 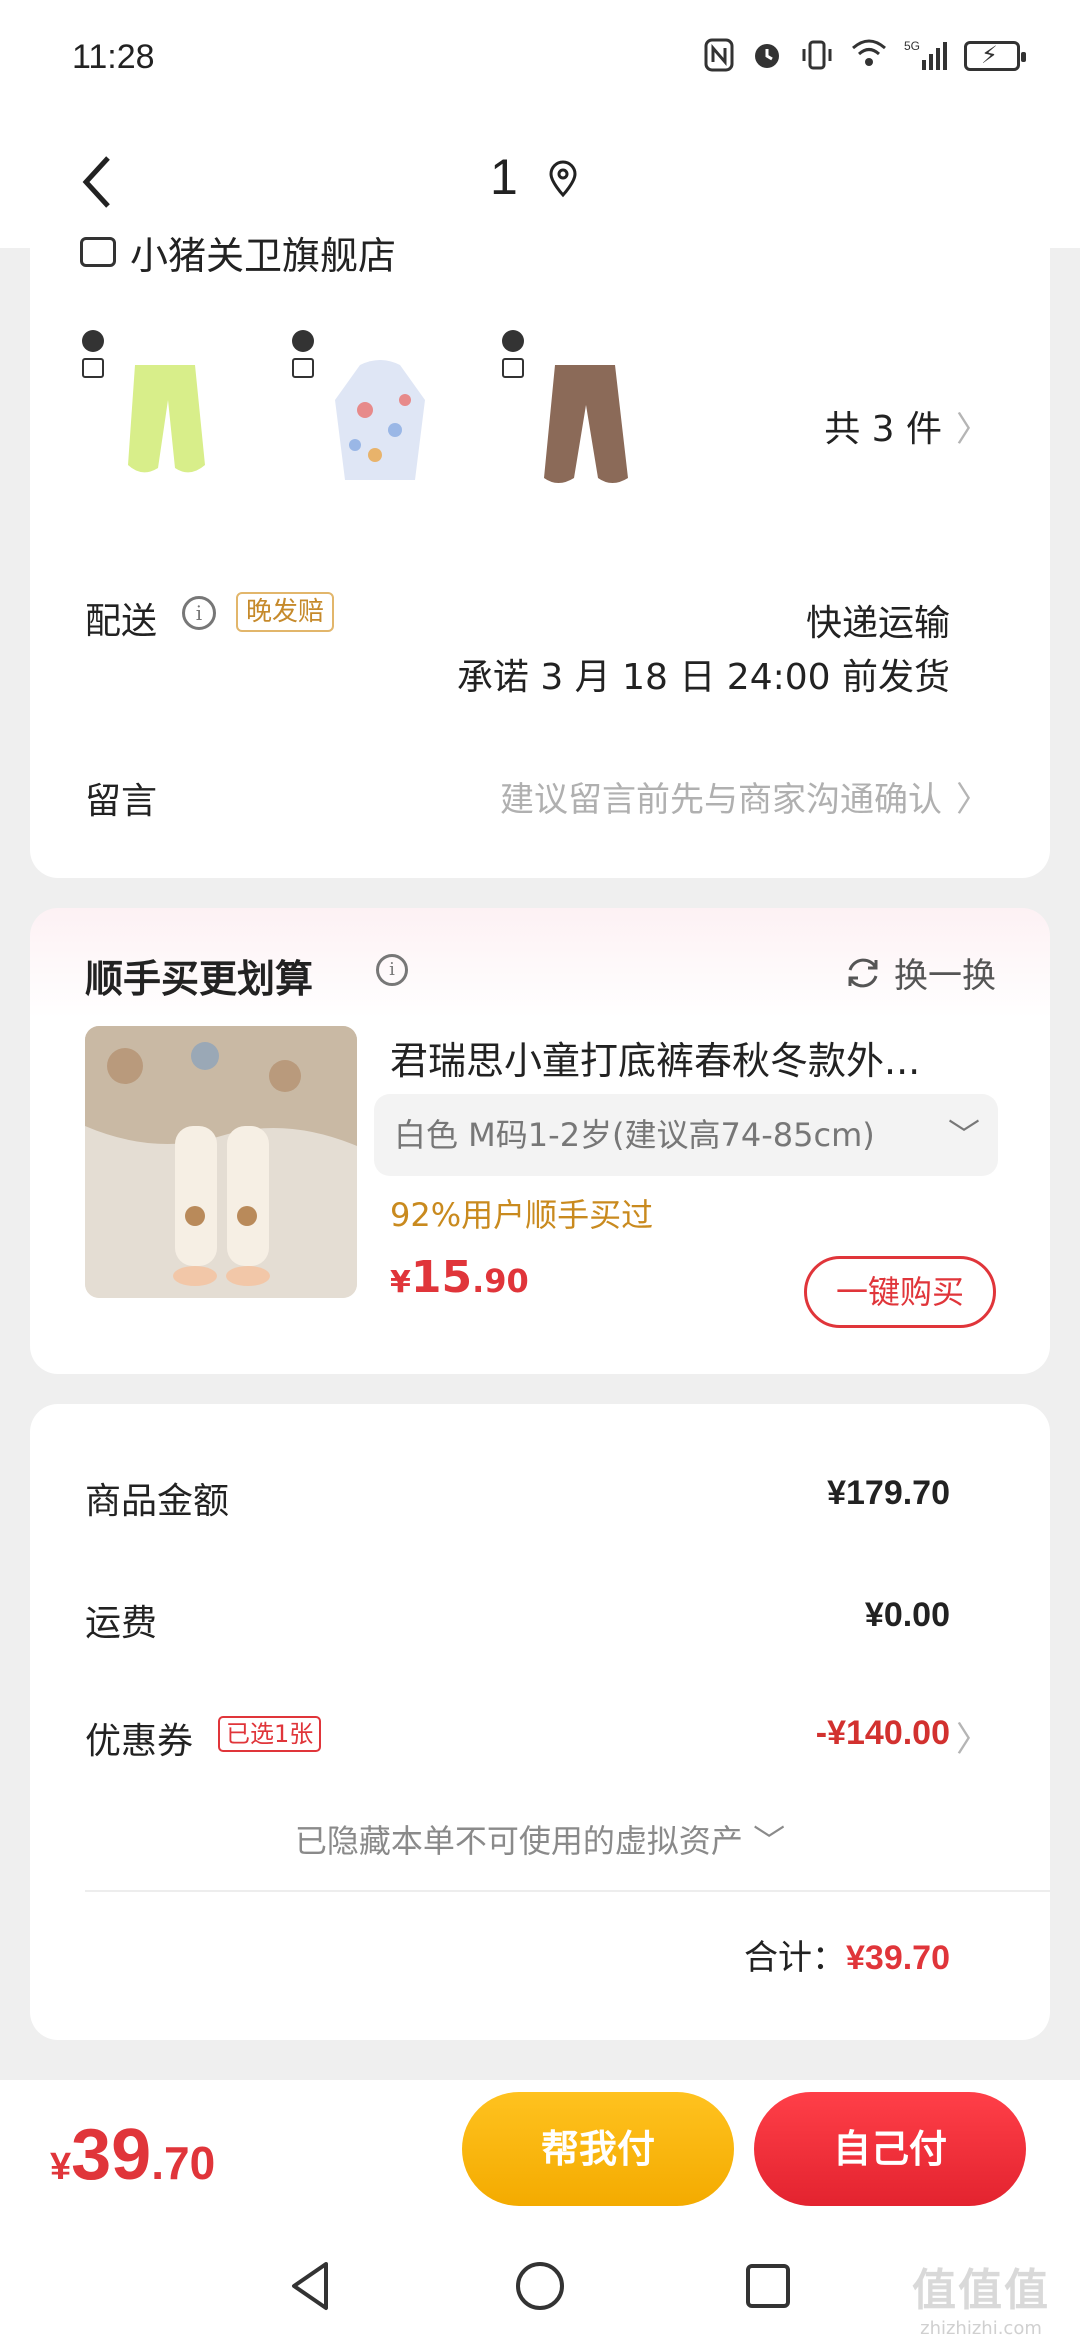 I want to click on checkout-bar: ¥39.70 帮我付 自己付, so click(x=540, y=2155).